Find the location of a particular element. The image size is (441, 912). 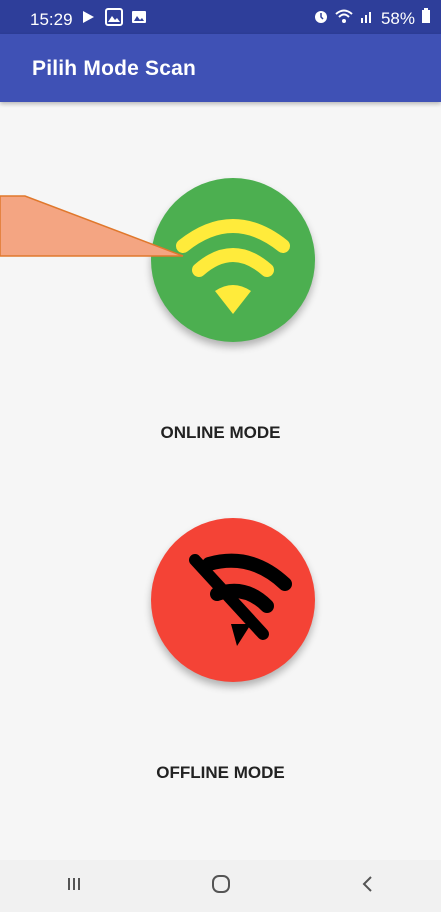

status-bar-left: 15:29 is located at coordinates (88, 19).